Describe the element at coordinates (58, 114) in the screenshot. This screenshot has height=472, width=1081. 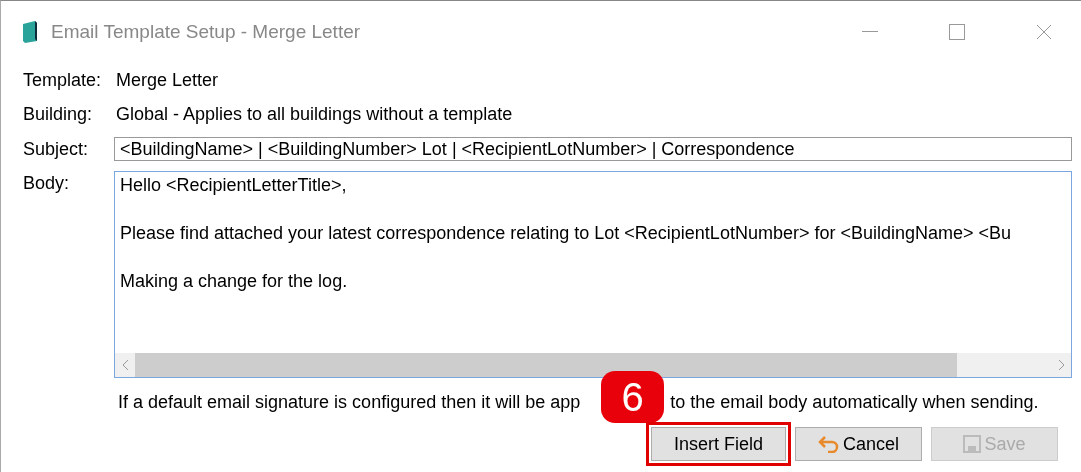
I see `field-label: Building:` at that location.